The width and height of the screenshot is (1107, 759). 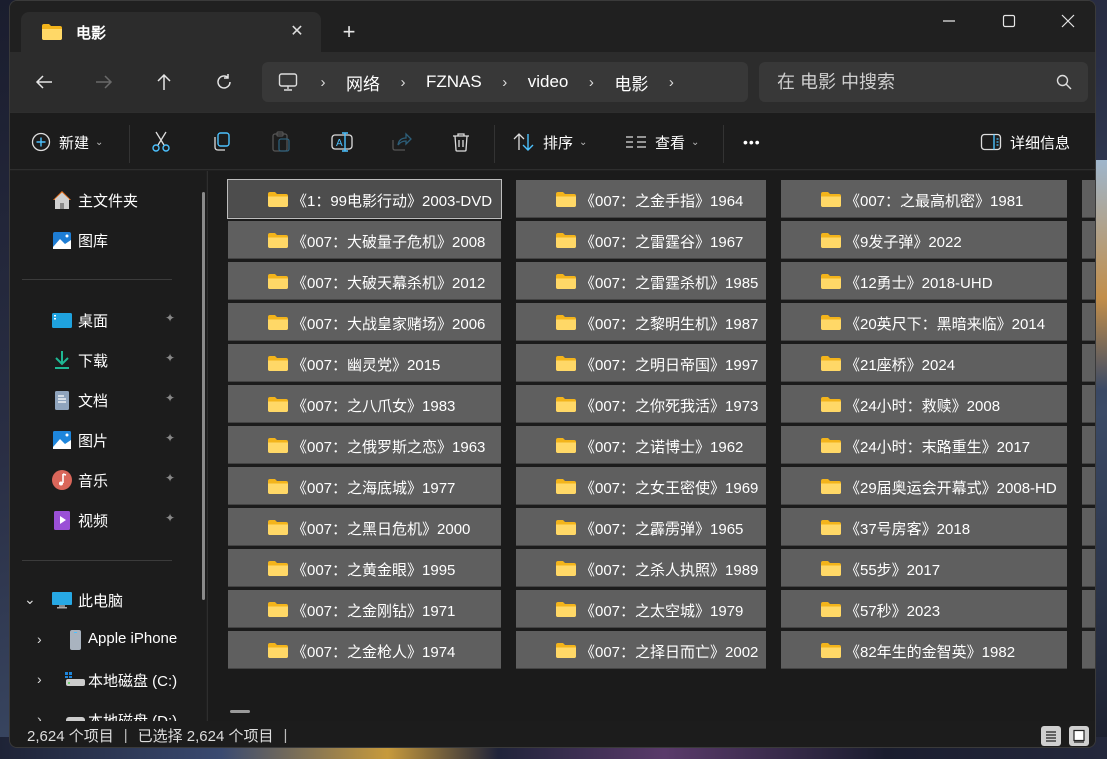 I want to click on folder-item: 《37号房客》2018, so click(x=924, y=527).